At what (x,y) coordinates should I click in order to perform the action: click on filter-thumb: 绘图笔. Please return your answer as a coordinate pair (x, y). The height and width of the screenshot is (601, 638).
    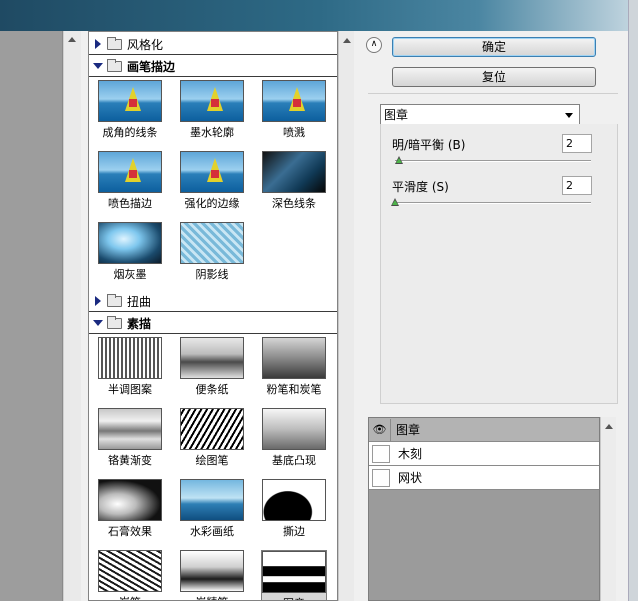
    Looking at the image, I should click on (212, 438).